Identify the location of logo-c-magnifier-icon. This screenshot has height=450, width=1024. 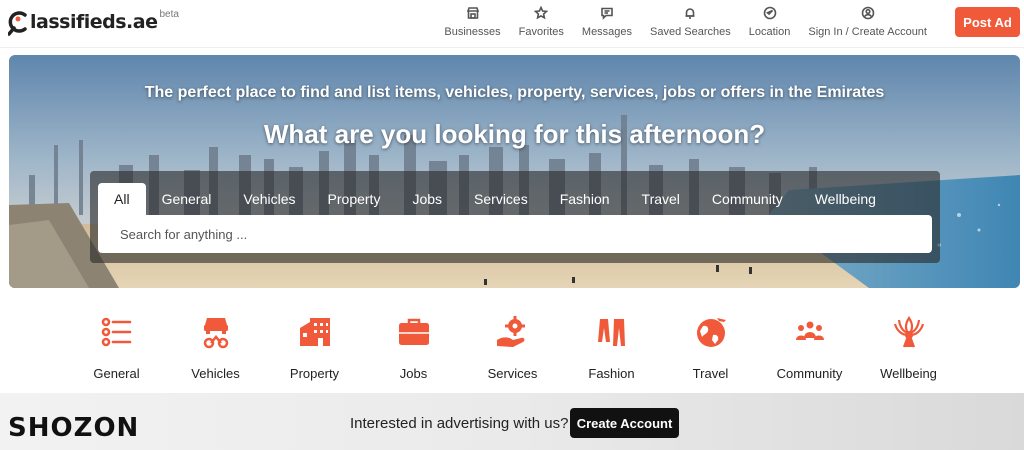
(18, 23).